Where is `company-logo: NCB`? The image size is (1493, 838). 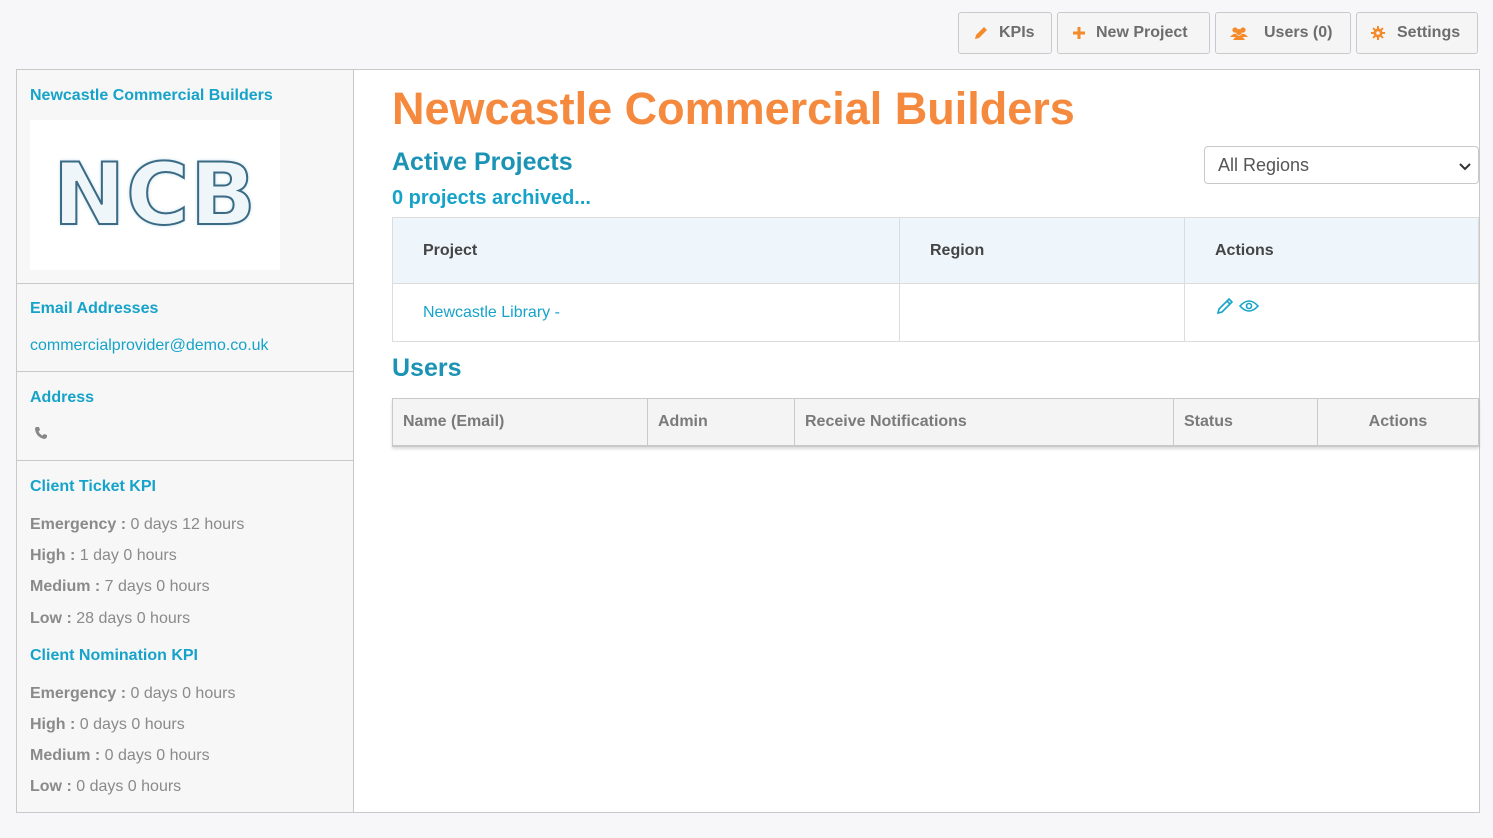
company-logo: NCB is located at coordinates (155, 195).